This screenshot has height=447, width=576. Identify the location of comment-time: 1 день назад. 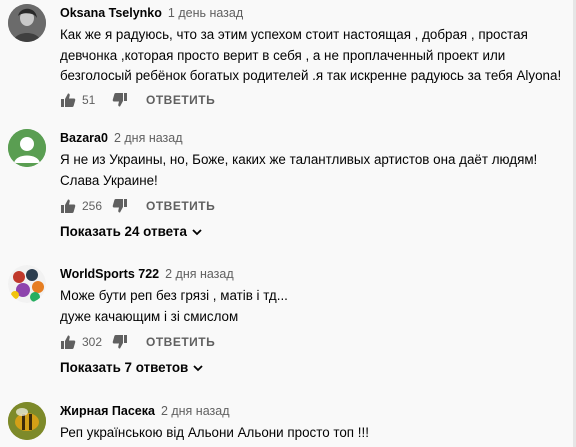
(205, 13).